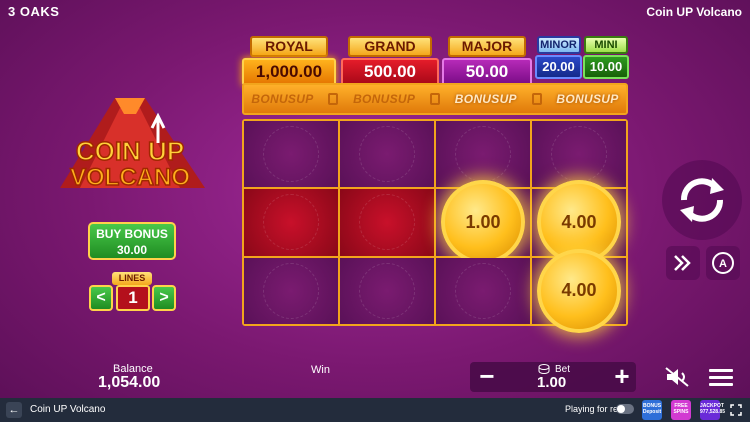 This screenshot has height=422, width=750. What do you see at coordinates (14, 410) in the screenshot?
I see `back-button: ←` at bounding box center [14, 410].